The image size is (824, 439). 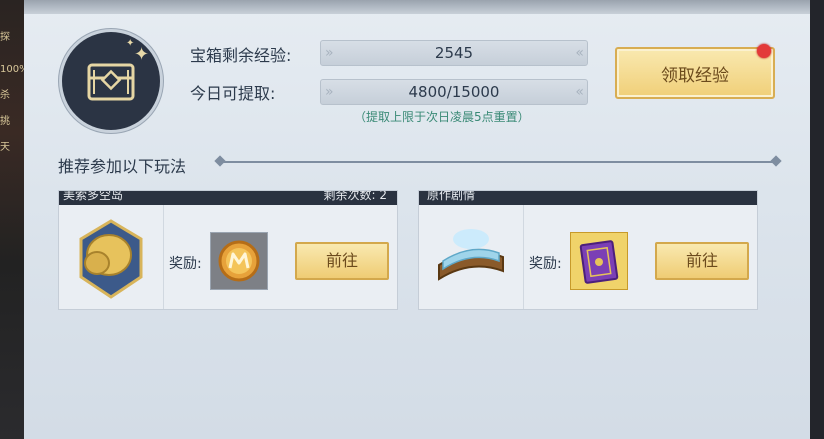 I want to click on gold-coin-badge-icon, so click(x=111, y=259).